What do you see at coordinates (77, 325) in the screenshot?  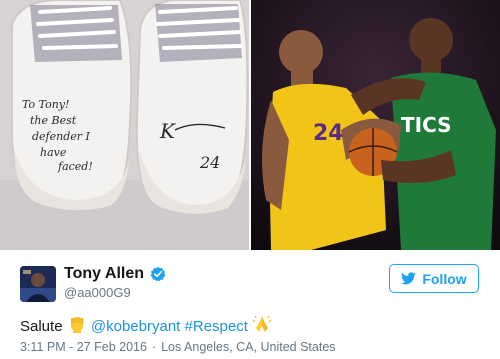 I see `raised-fist-icon` at bounding box center [77, 325].